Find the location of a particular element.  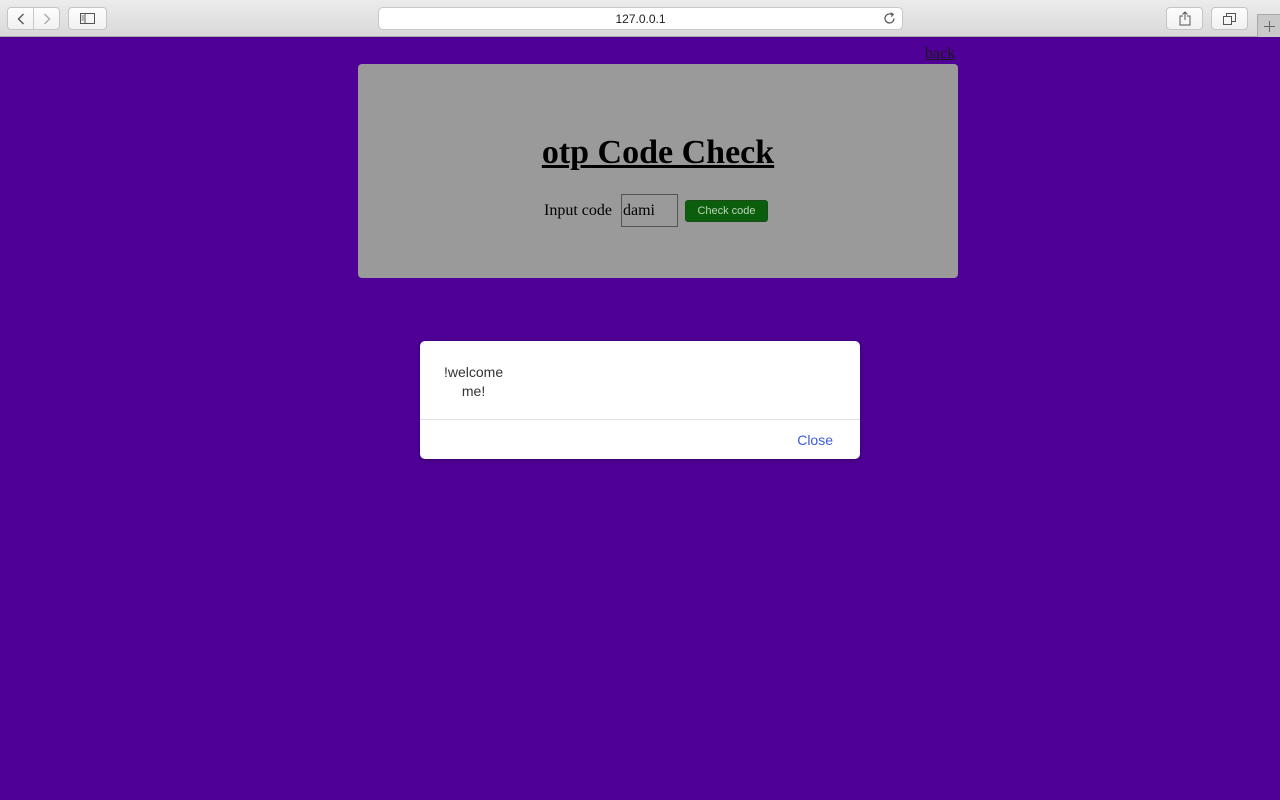

check-code-button: Check code is located at coordinates (726, 210).